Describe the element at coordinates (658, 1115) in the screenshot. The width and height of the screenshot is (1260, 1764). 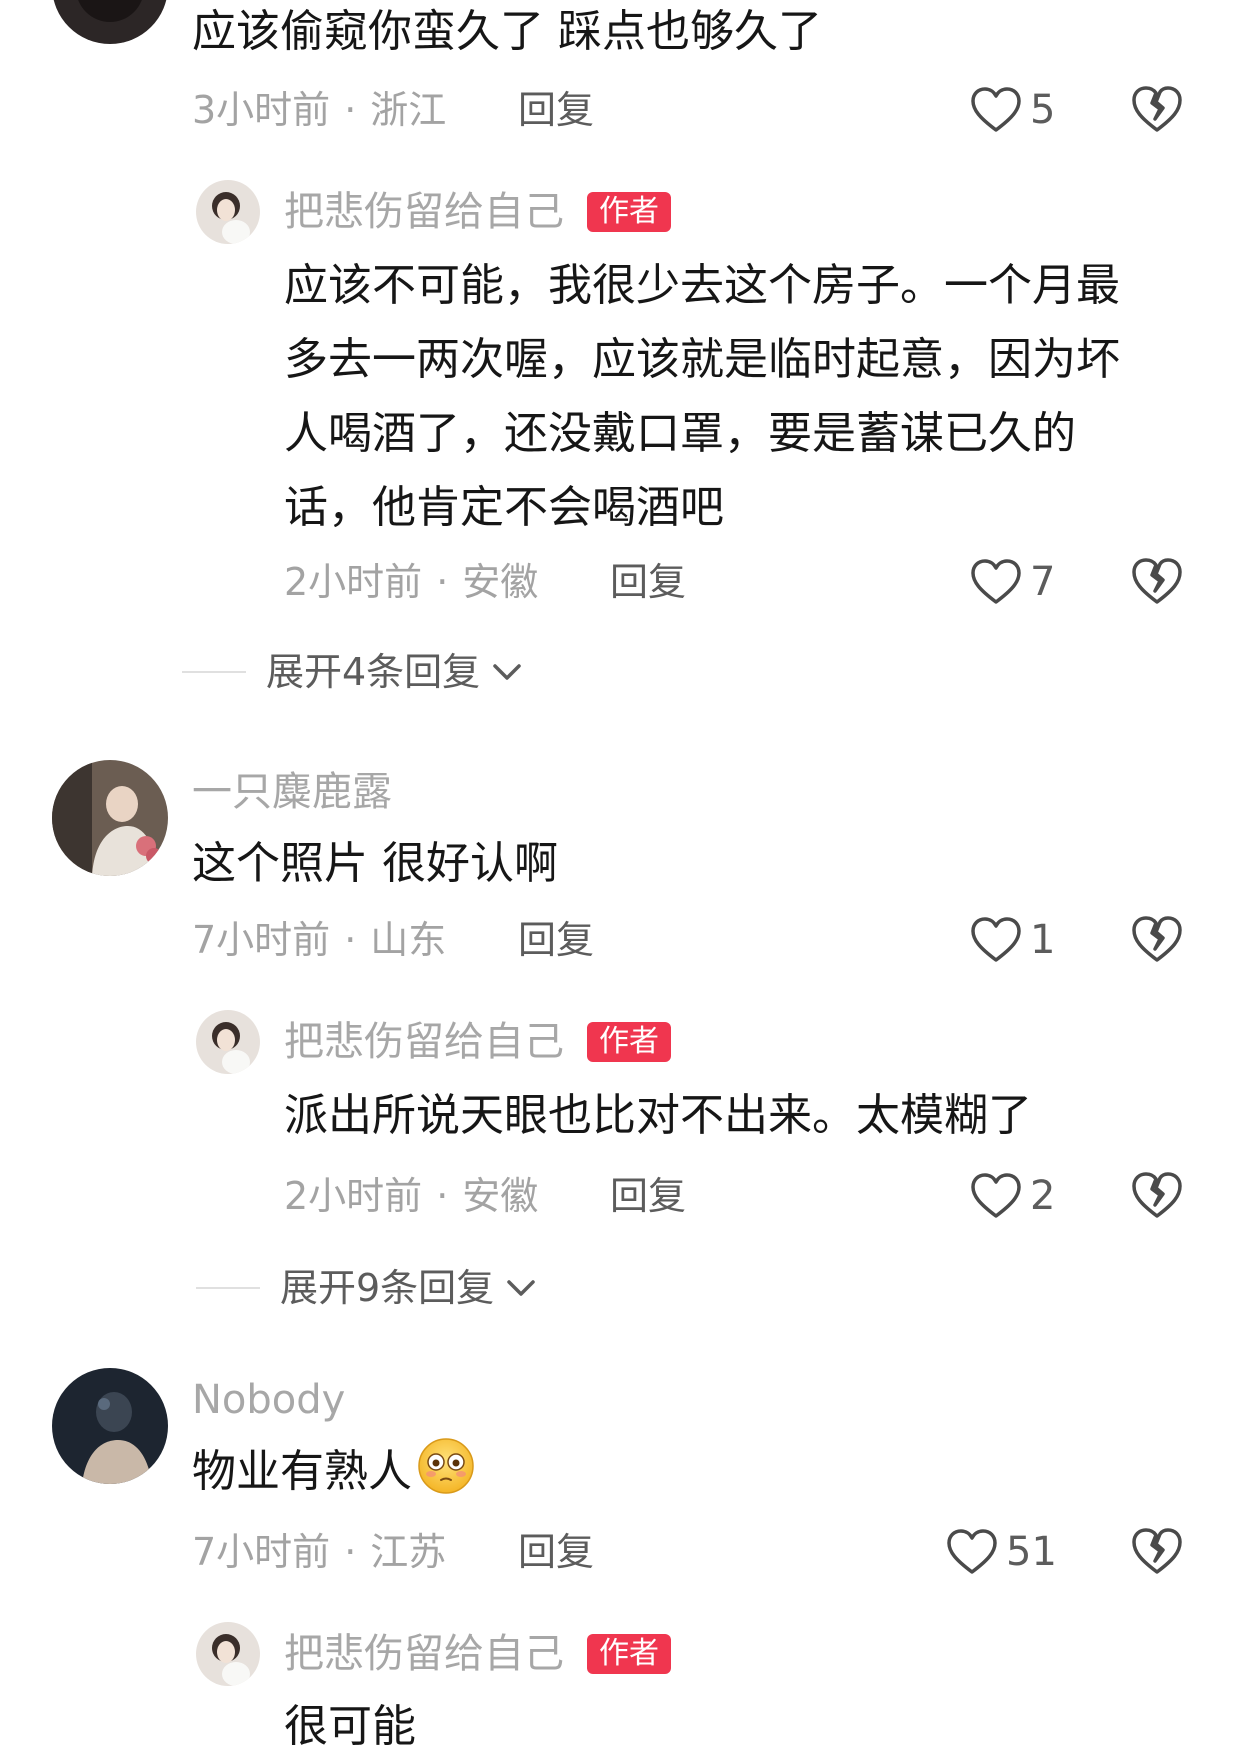
I see `reply-text: 派出所说天眼也比对不出来。太模糊了` at that location.